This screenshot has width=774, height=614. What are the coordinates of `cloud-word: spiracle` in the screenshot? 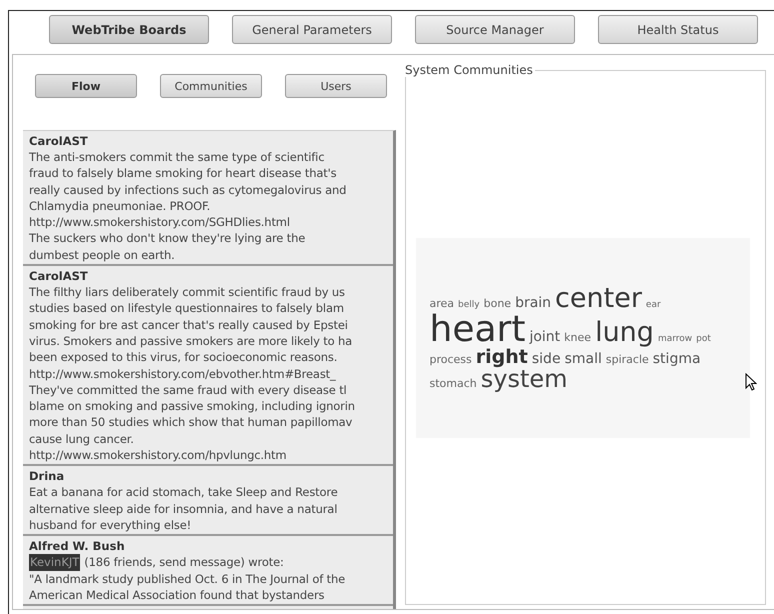 It's located at (627, 359).